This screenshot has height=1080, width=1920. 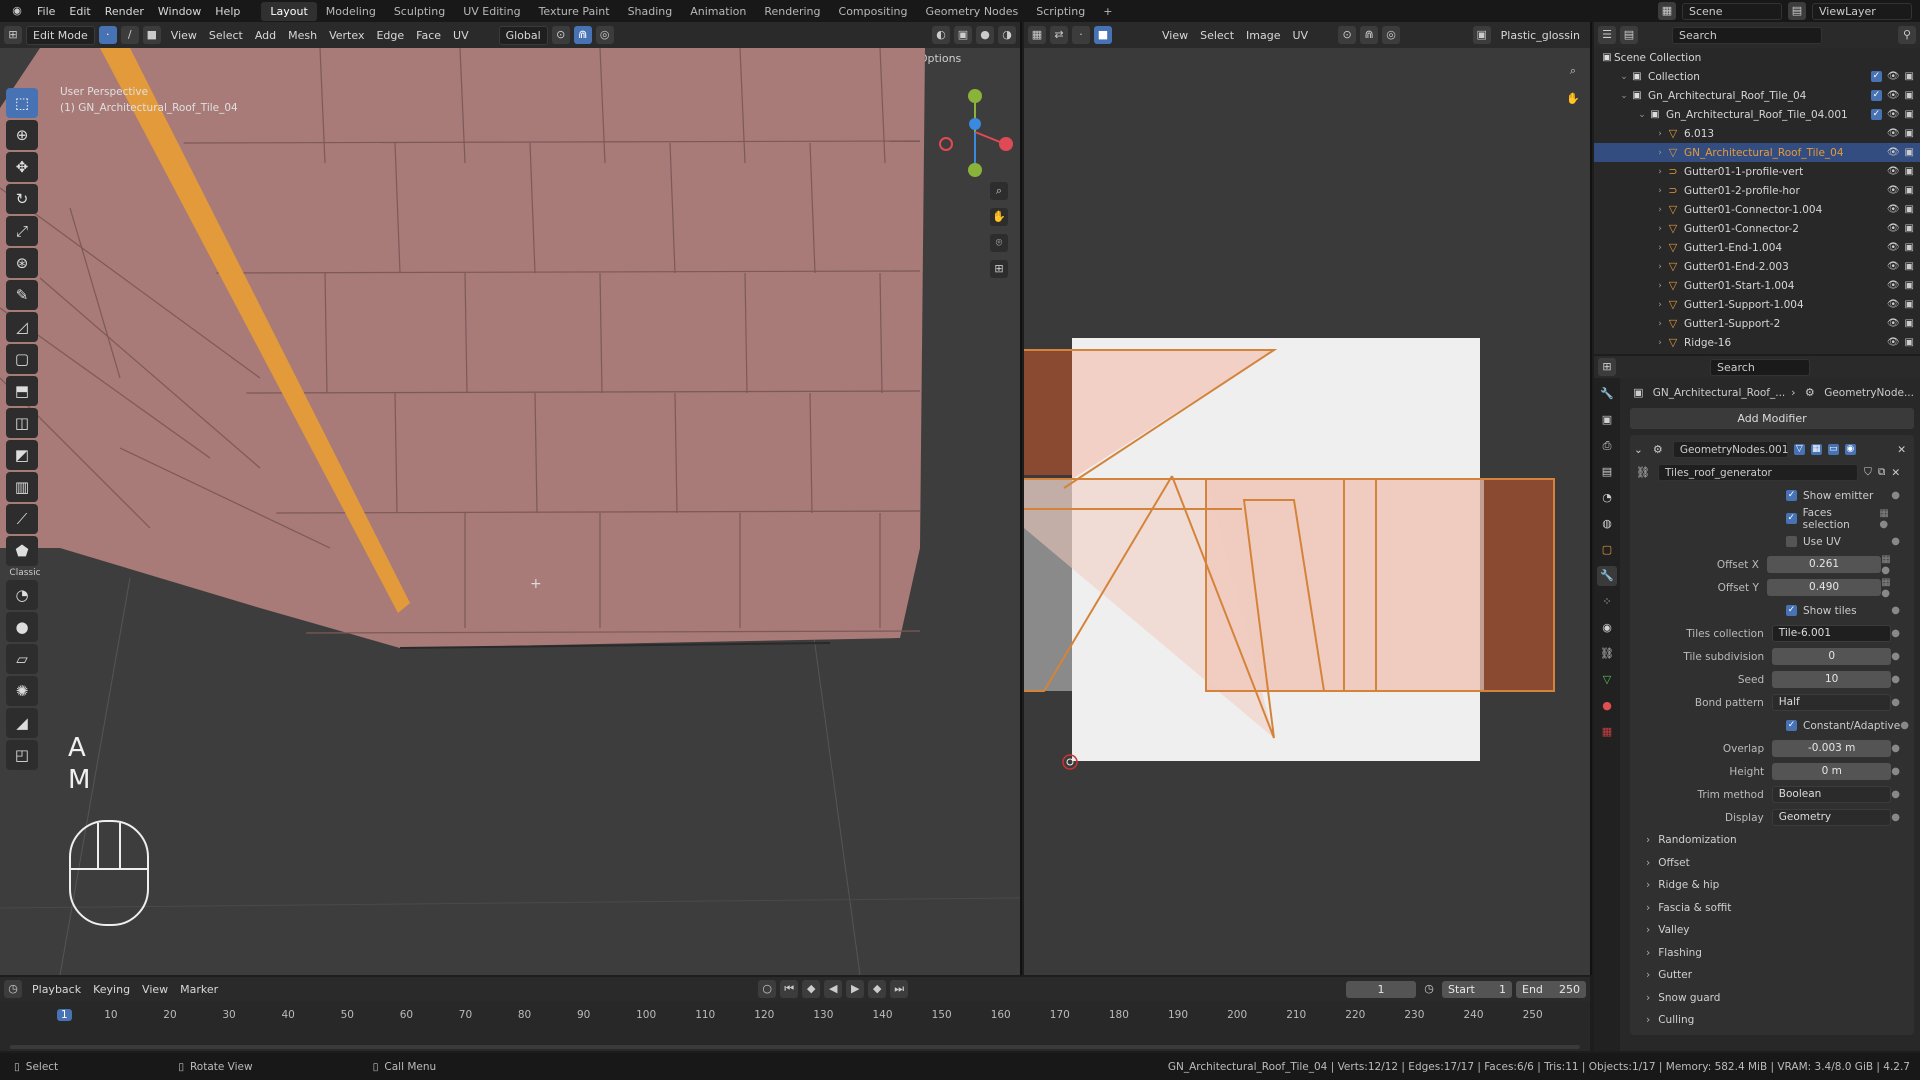 What do you see at coordinates (302, 35) in the screenshot?
I see `viewport-menu-mesh: Mesh` at bounding box center [302, 35].